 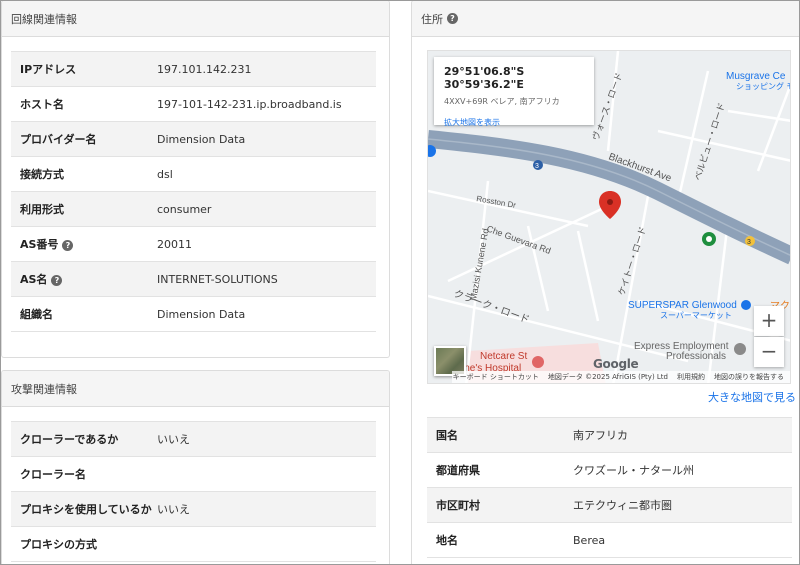 I want to click on row-key-label: プロキシを使用しているか, so click(x=86, y=509).